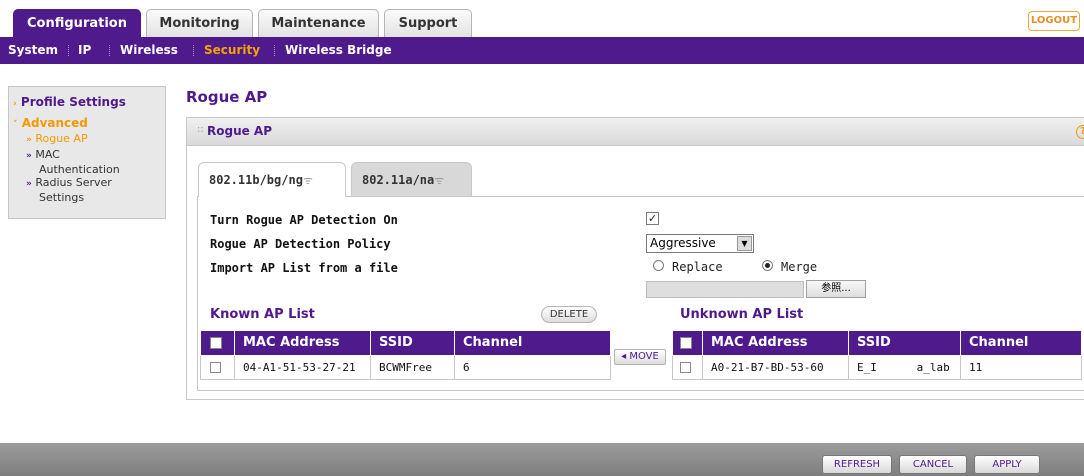 The width and height of the screenshot is (1084, 476). I want to click on table-row: 04-A1-51-53-27-21 BCWMFree 6, so click(405, 367).